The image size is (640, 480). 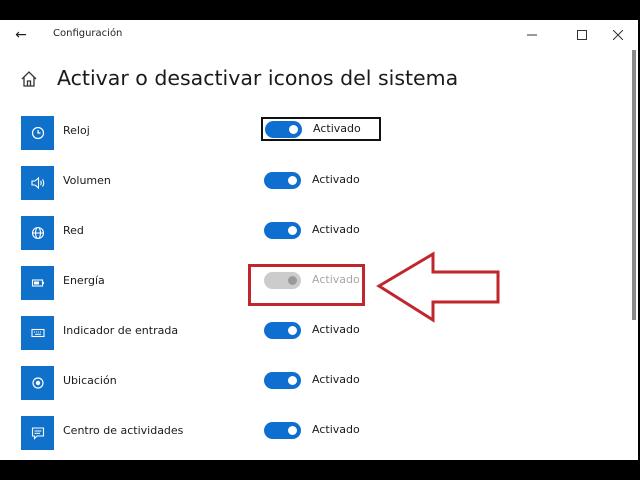 I want to click on setting-label: Reloj, so click(x=76, y=130).